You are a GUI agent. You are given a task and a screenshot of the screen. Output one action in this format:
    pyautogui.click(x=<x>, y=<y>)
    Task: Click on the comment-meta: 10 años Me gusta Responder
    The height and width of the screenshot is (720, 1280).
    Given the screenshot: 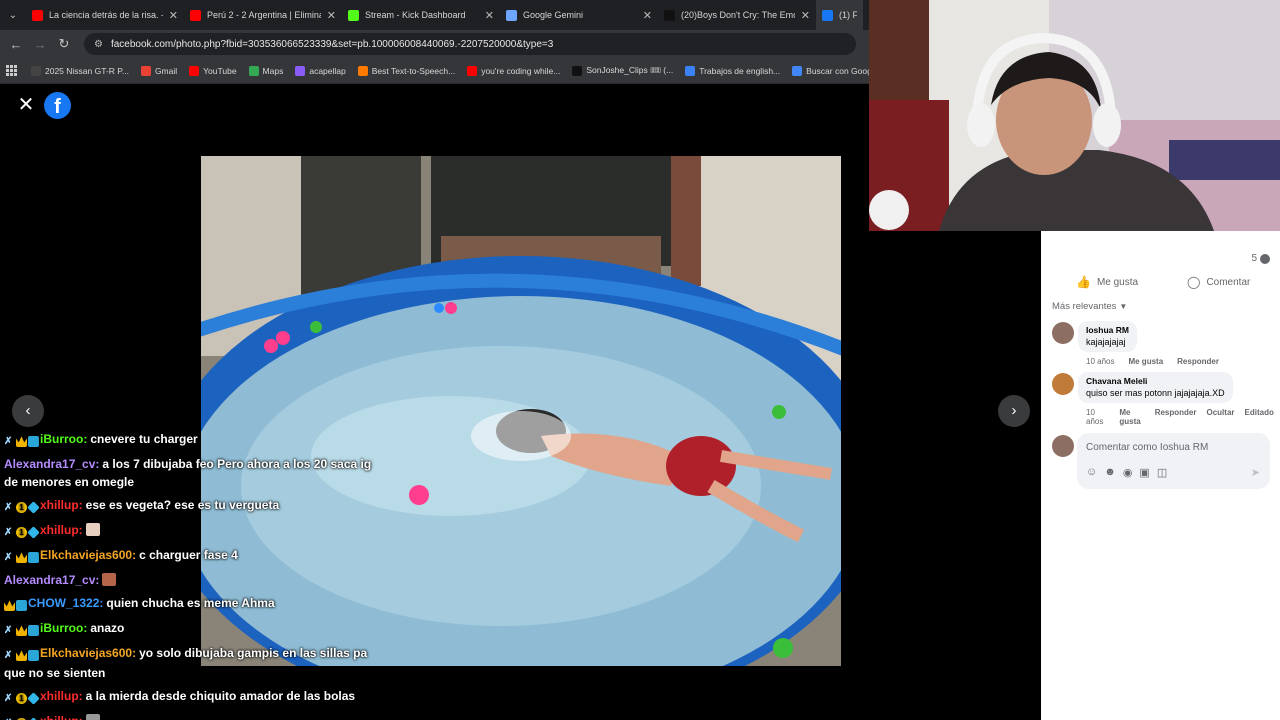 What is the action you would take?
    pyautogui.click(x=1159, y=361)
    